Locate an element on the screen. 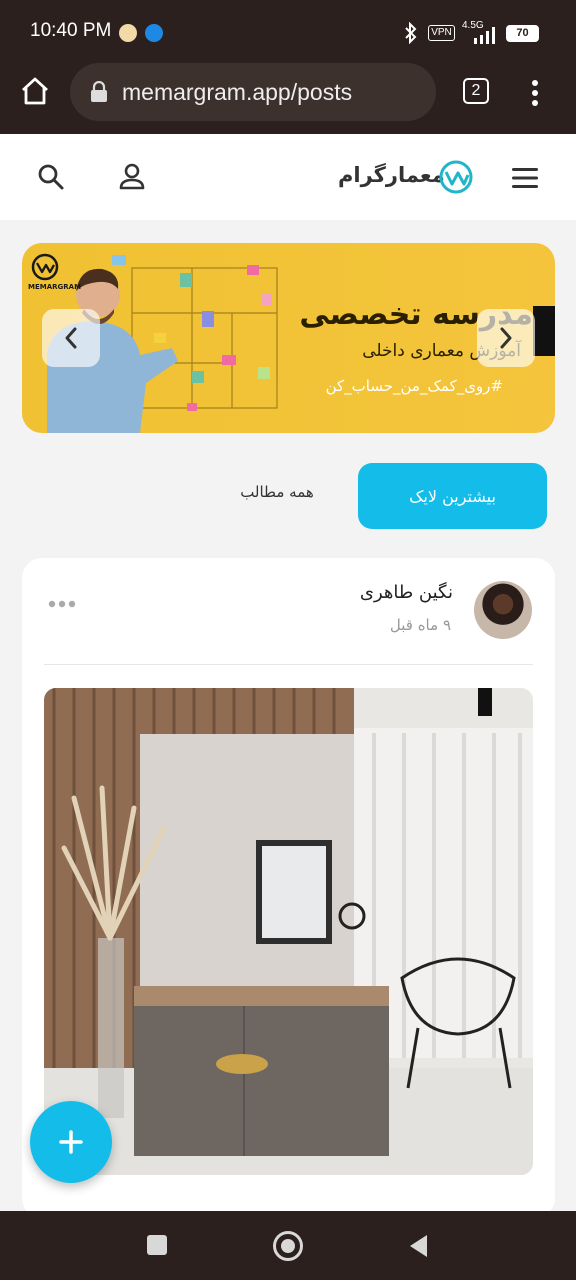  banner-illustration is located at coordinates (162, 344).